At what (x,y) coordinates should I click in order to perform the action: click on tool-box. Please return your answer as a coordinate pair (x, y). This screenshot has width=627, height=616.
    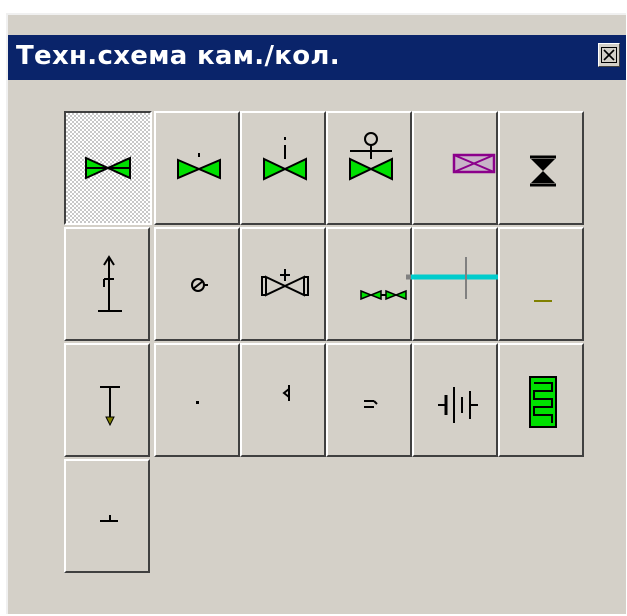
    Looking at the image, I should click on (455, 168).